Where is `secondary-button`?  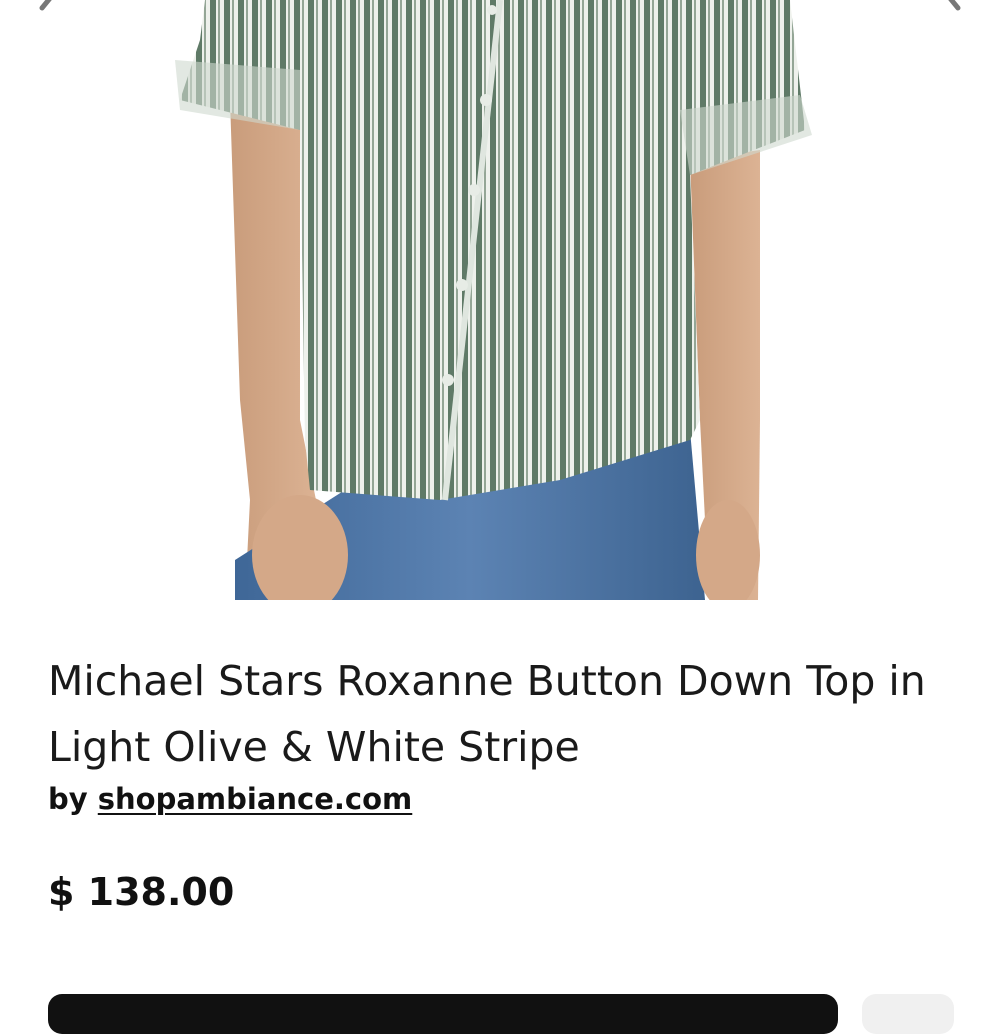 secondary-button is located at coordinates (908, 1014).